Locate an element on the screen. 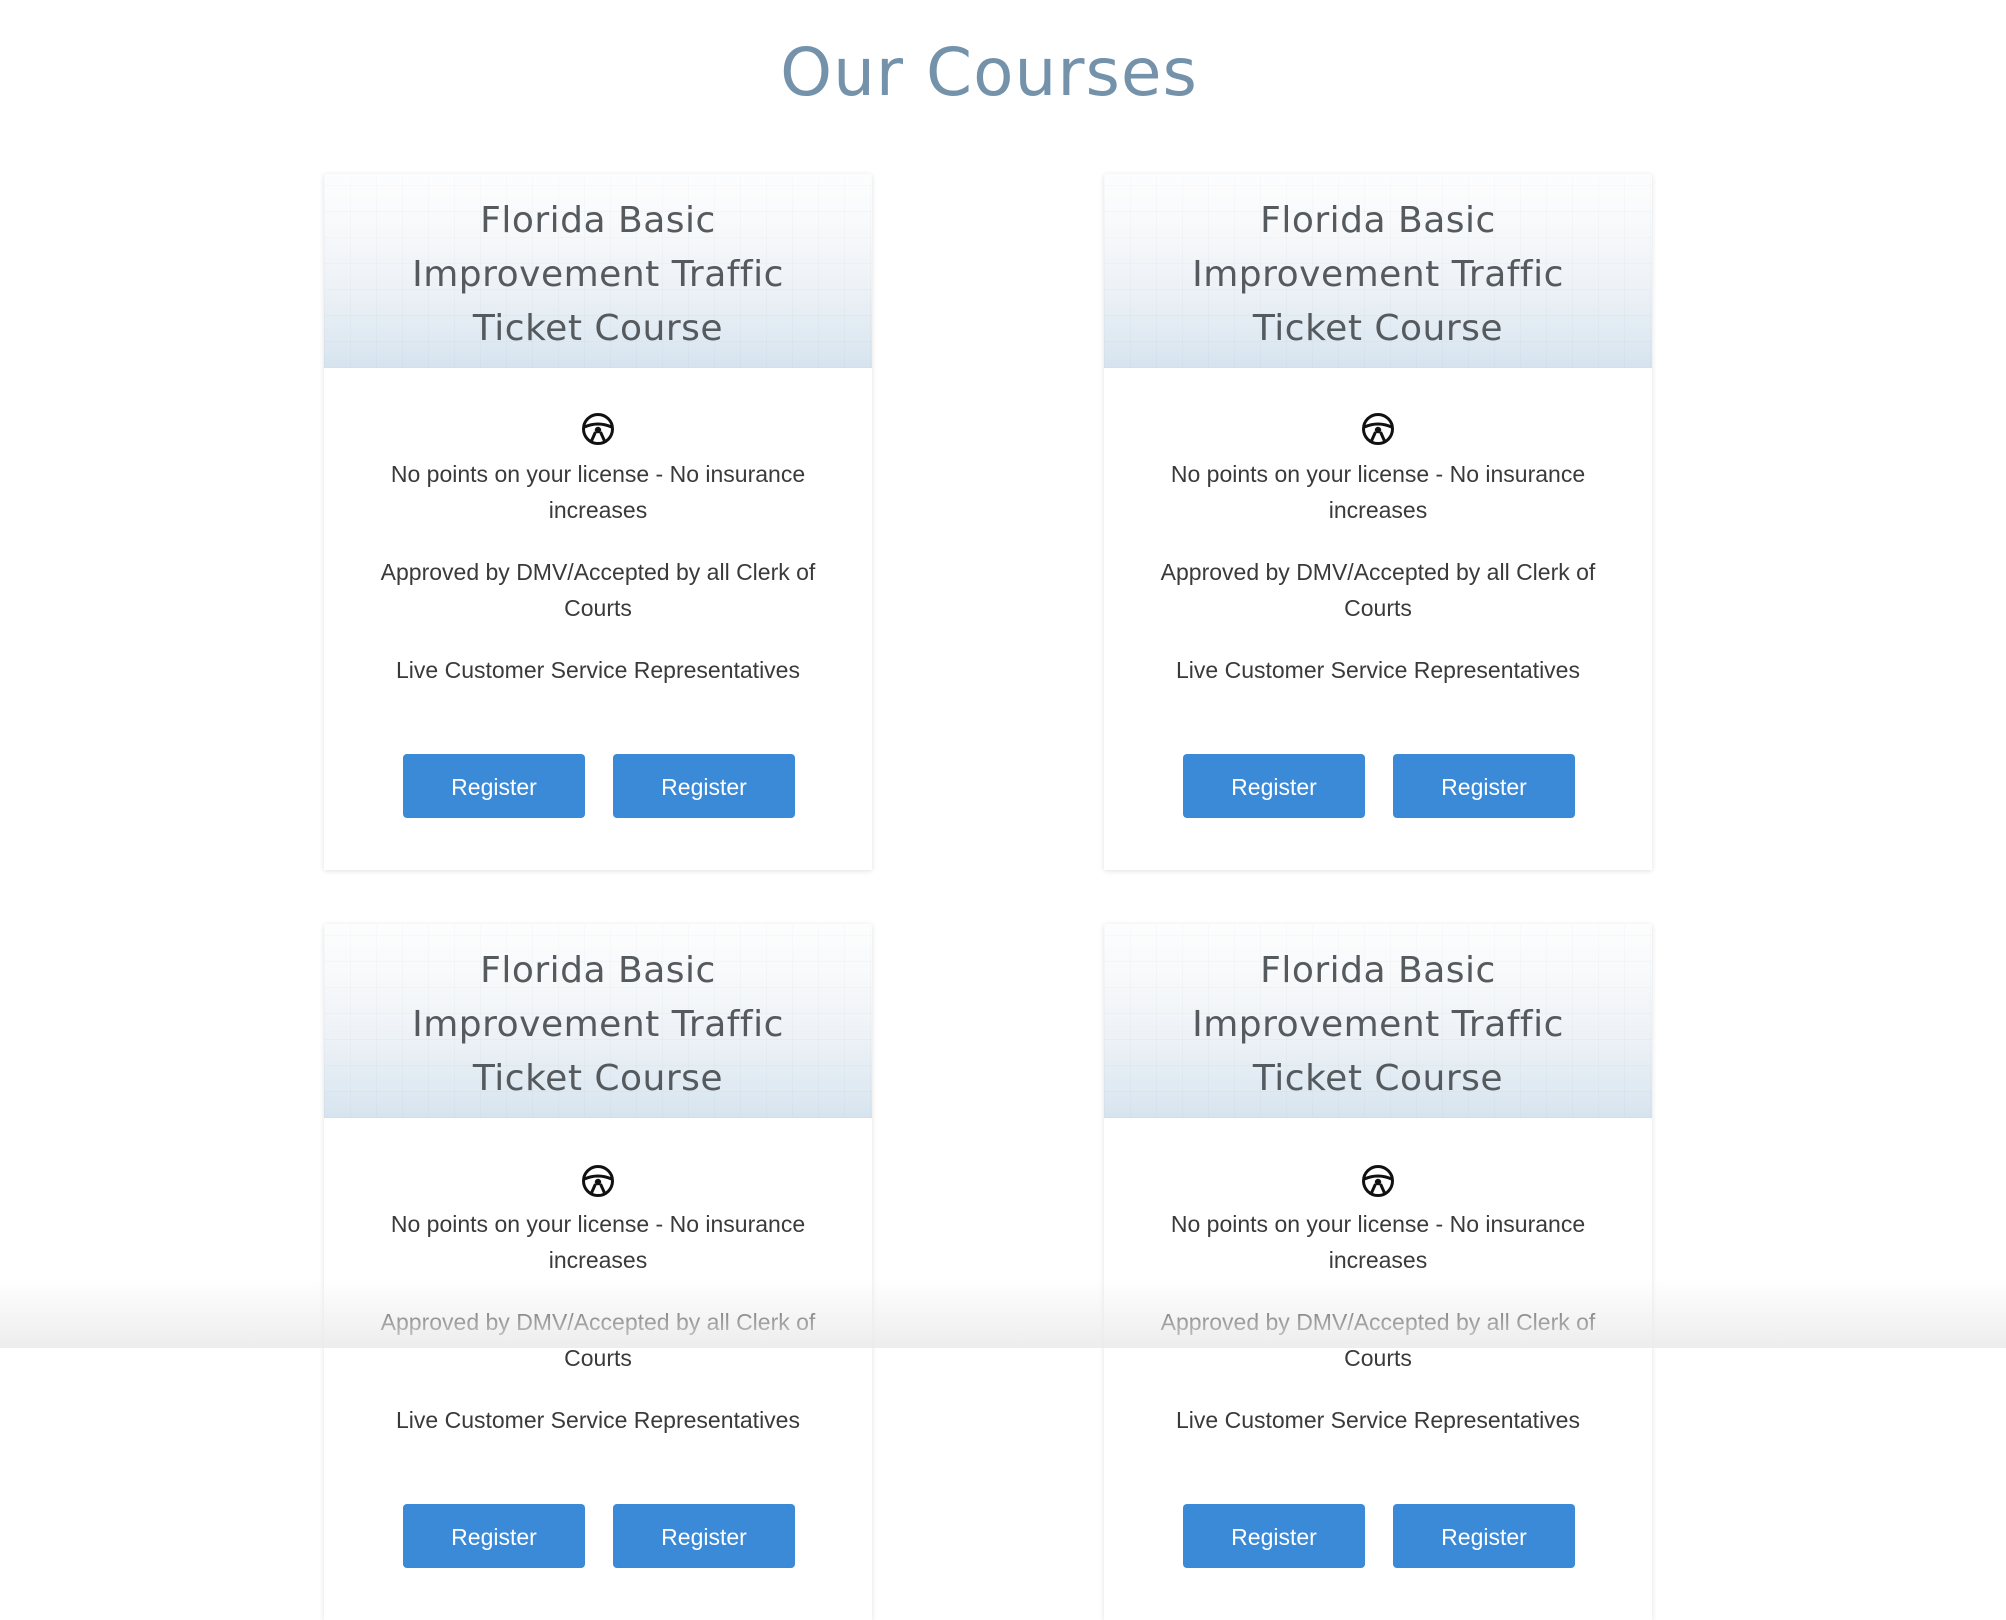  scroll-fade is located at coordinates (1003, 1313).